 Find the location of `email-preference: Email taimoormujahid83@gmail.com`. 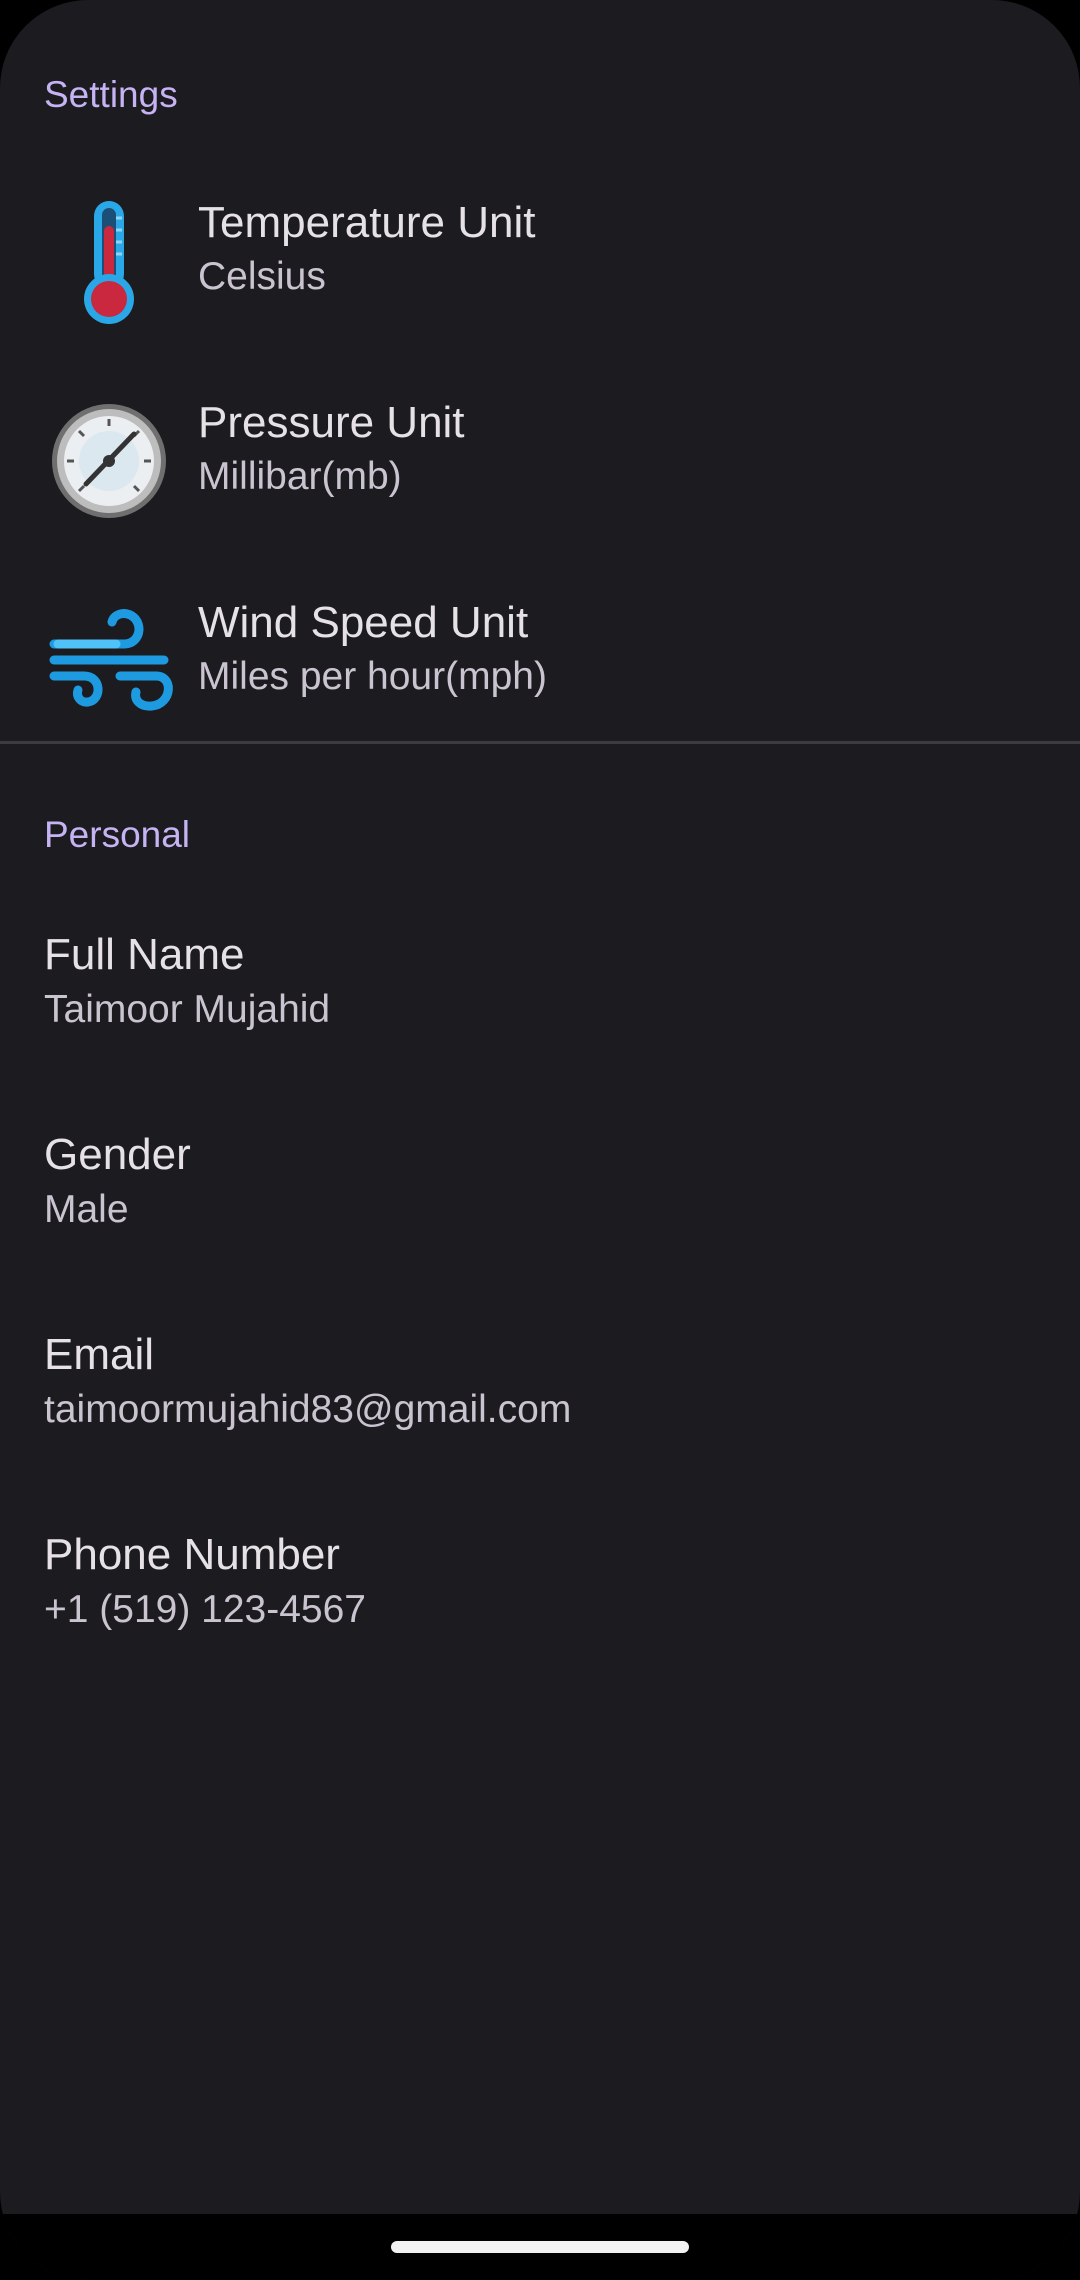

email-preference: Email taimoormujahid83@gmail.com is located at coordinates (540, 1400).